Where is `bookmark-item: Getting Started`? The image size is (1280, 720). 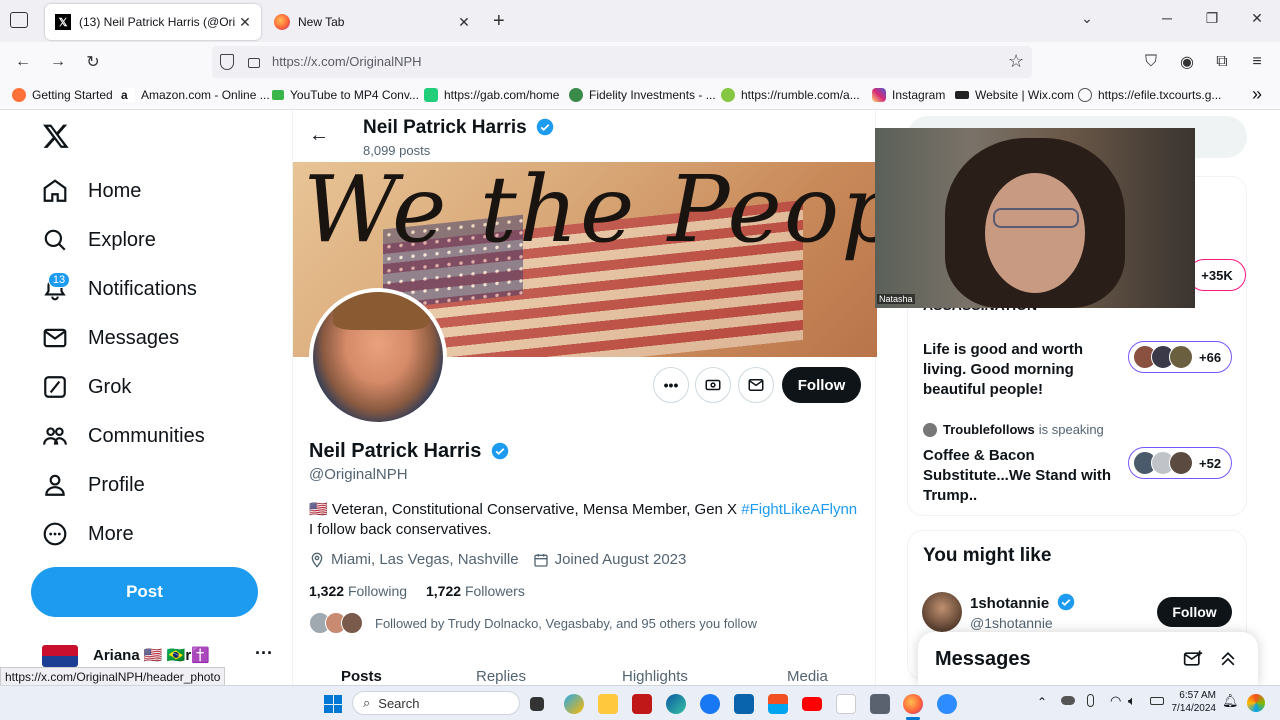 bookmark-item: Getting Started is located at coordinates (62, 95).